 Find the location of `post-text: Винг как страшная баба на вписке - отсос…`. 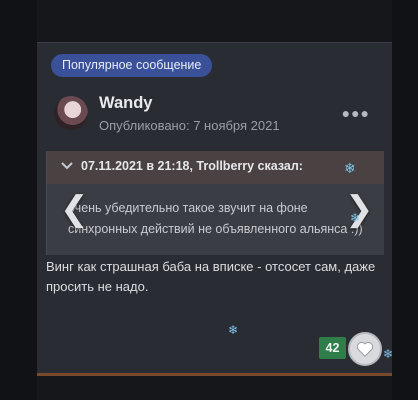

post-text: Винг как страшная баба на вписке - отсос… is located at coordinates (211, 276).